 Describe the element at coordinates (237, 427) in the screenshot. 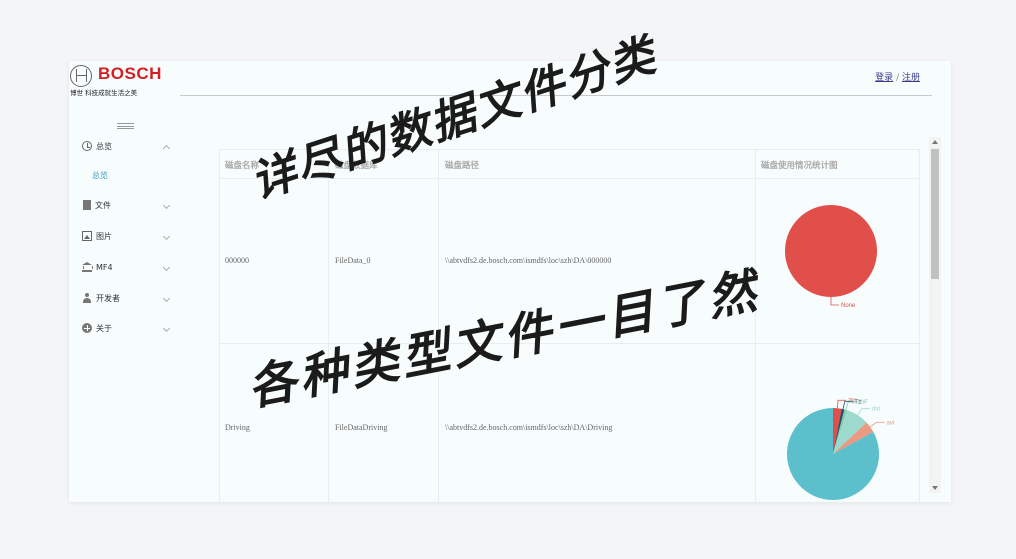

I see `cell-disk-name: Driving` at that location.